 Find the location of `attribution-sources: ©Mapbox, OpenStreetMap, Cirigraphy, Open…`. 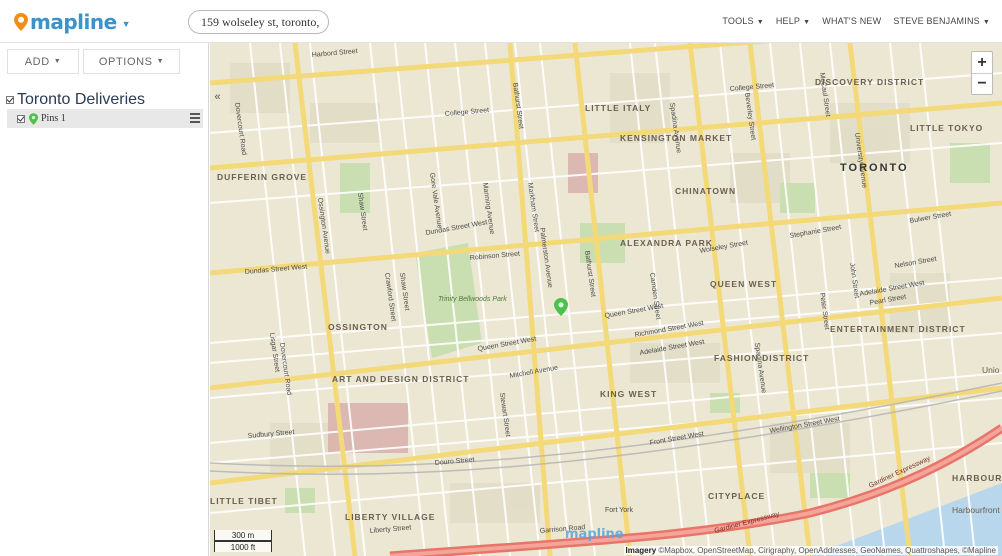

attribution-sources: ©Mapbox, OpenStreetMap, Cirigraphy, Open… is located at coordinates (826, 550).